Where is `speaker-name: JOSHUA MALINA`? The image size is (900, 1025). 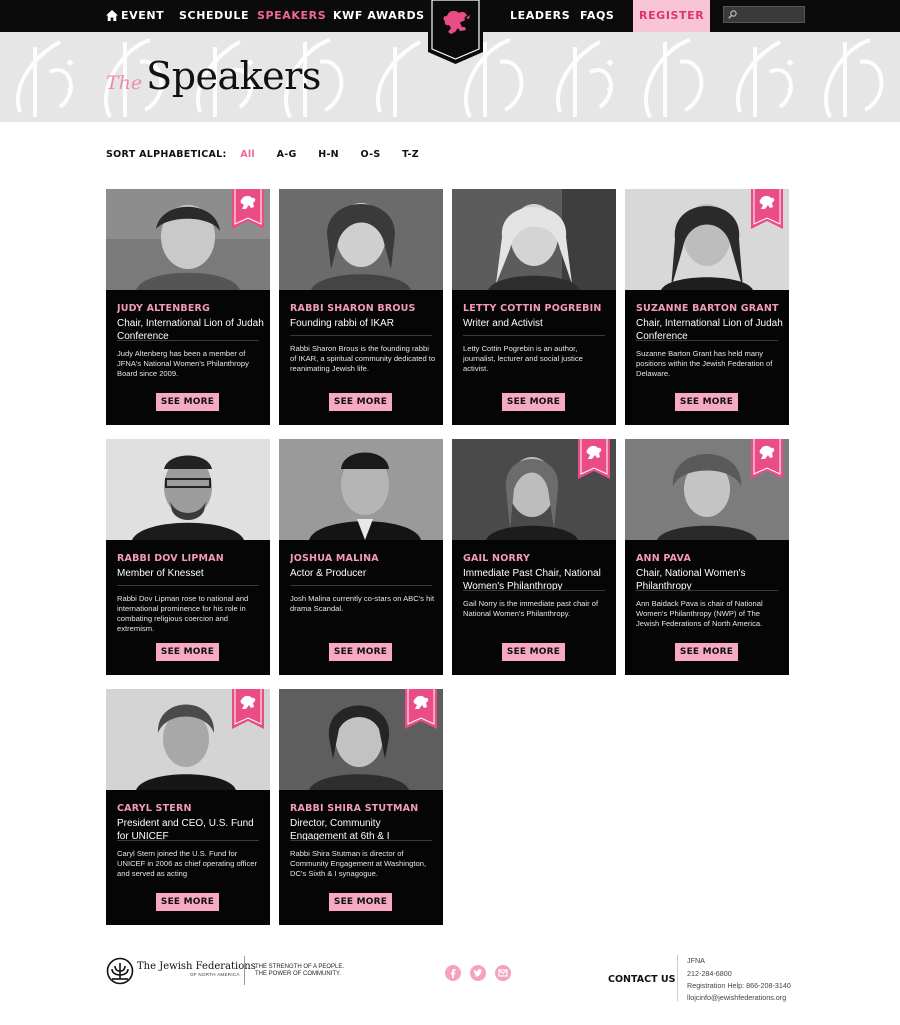 speaker-name: JOSHUA MALINA is located at coordinates (334, 558).